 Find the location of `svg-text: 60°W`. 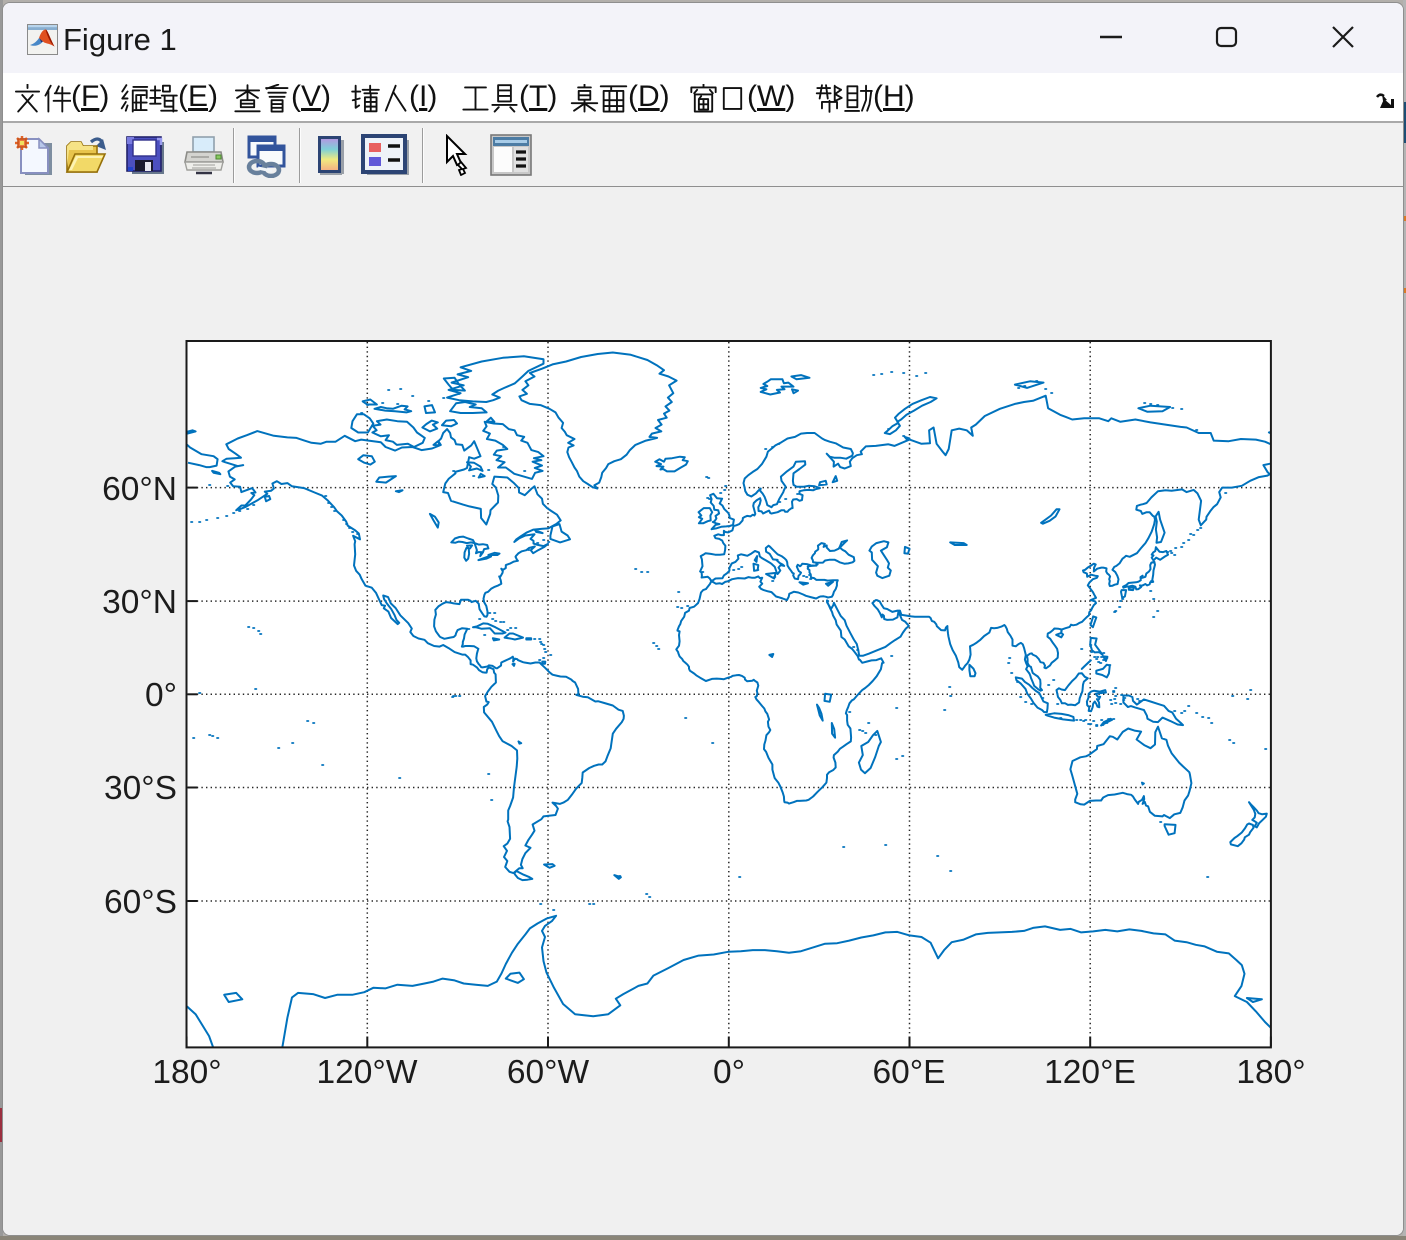

svg-text: 60°W is located at coordinates (548, 1072).